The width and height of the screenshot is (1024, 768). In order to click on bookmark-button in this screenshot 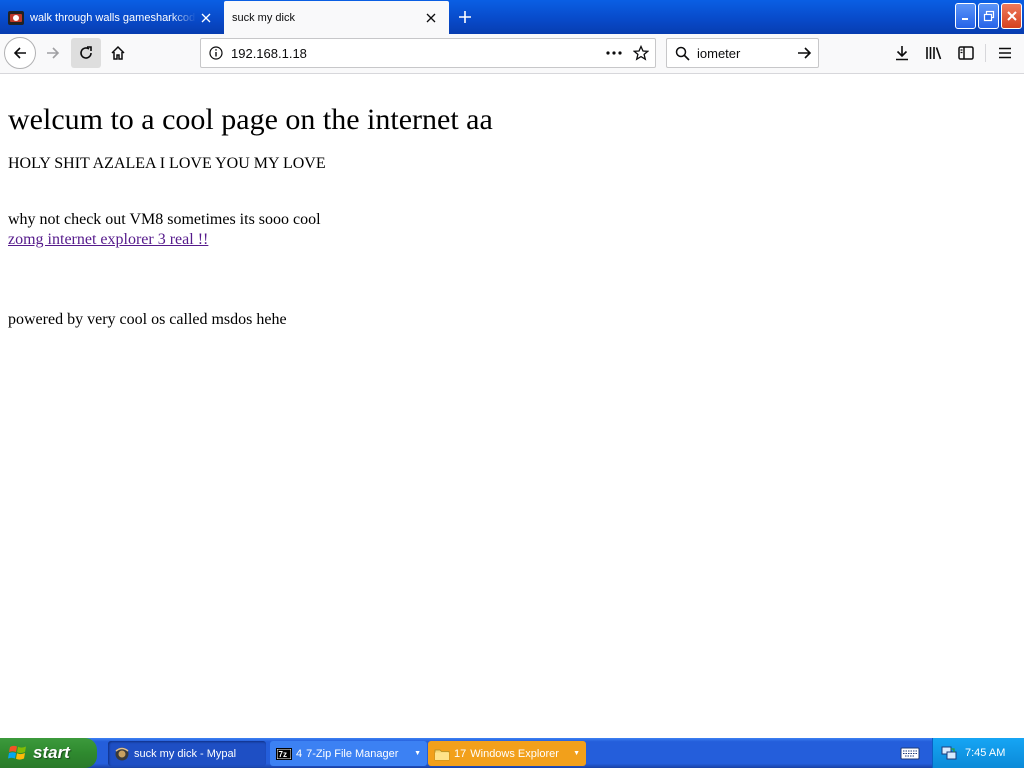, I will do `click(641, 53)`.